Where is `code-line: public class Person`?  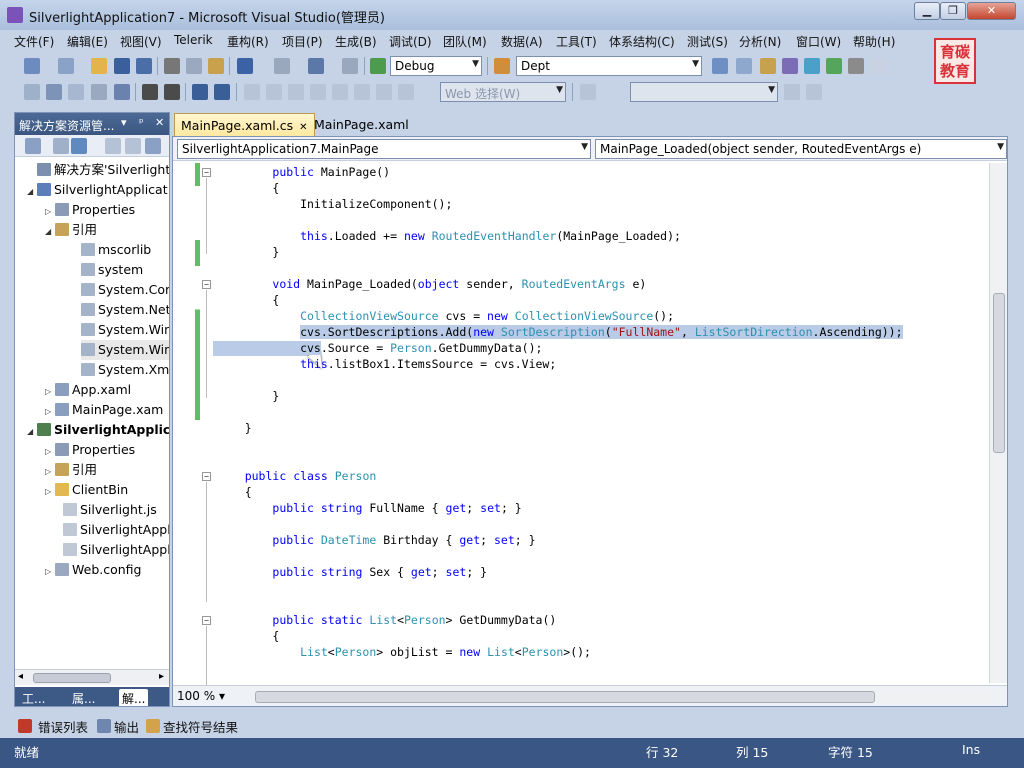
code-line: public class Person is located at coordinates (297, 476).